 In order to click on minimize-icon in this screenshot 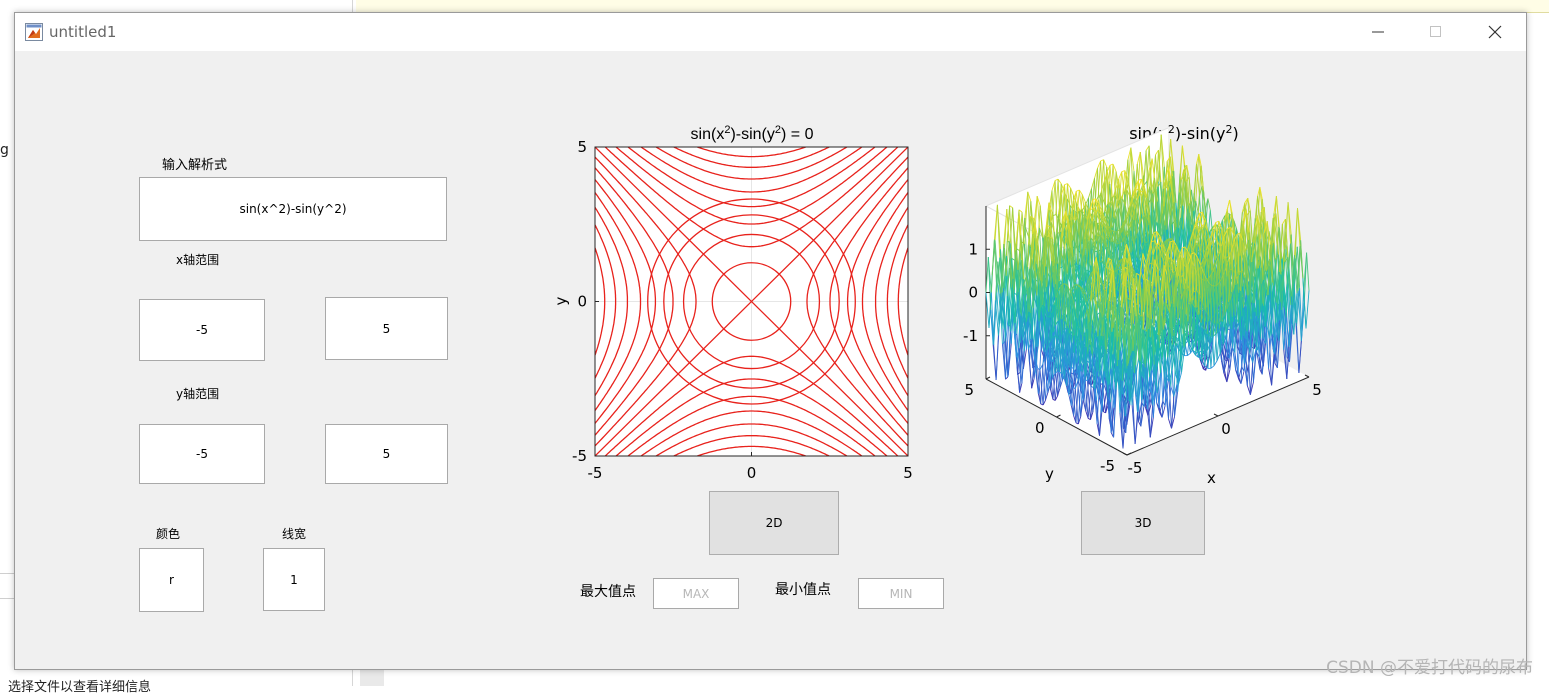, I will do `click(1378, 32)`.